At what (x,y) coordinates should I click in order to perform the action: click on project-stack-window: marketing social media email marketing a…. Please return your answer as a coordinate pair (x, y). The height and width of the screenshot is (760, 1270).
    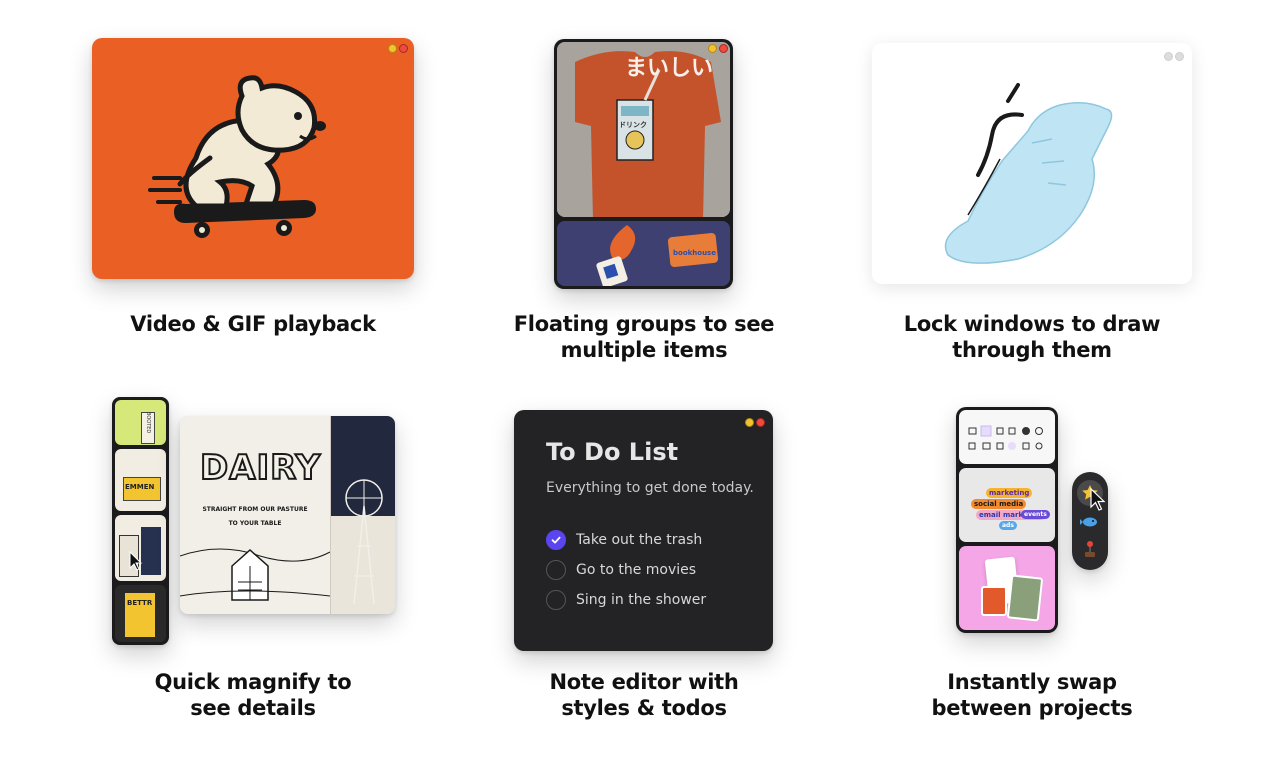
    Looking at the image, I should click on (1007, 520).